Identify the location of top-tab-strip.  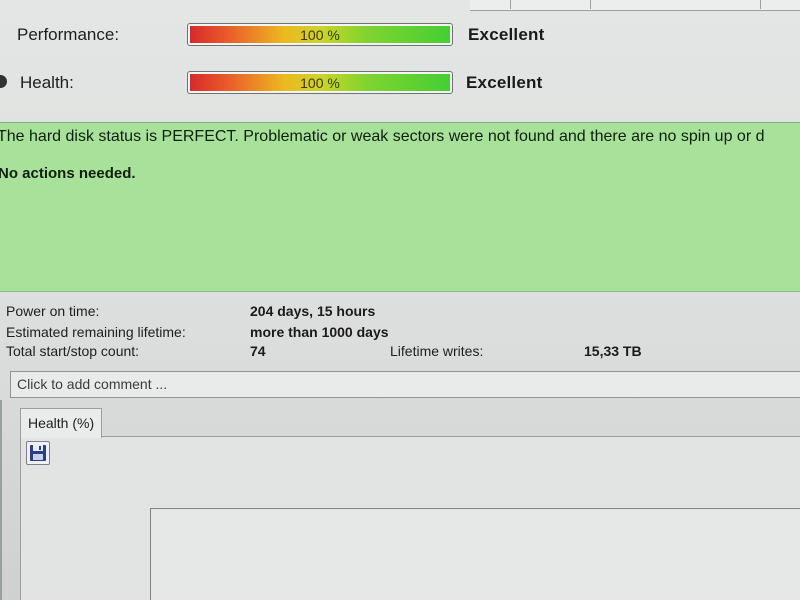
(635, 5).